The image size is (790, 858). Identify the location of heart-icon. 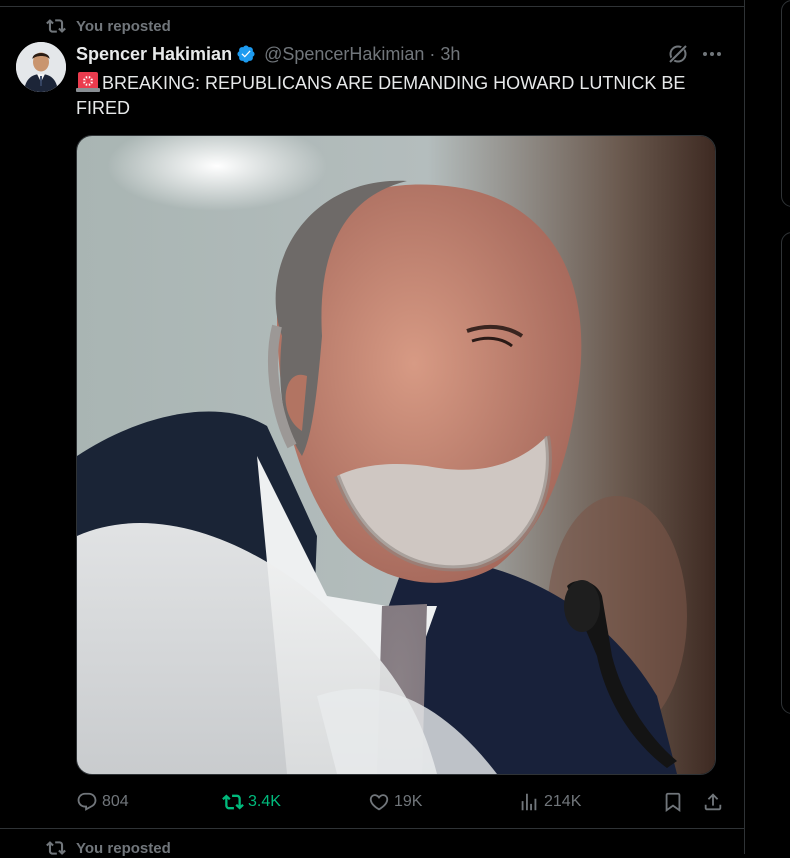
(379, 802).